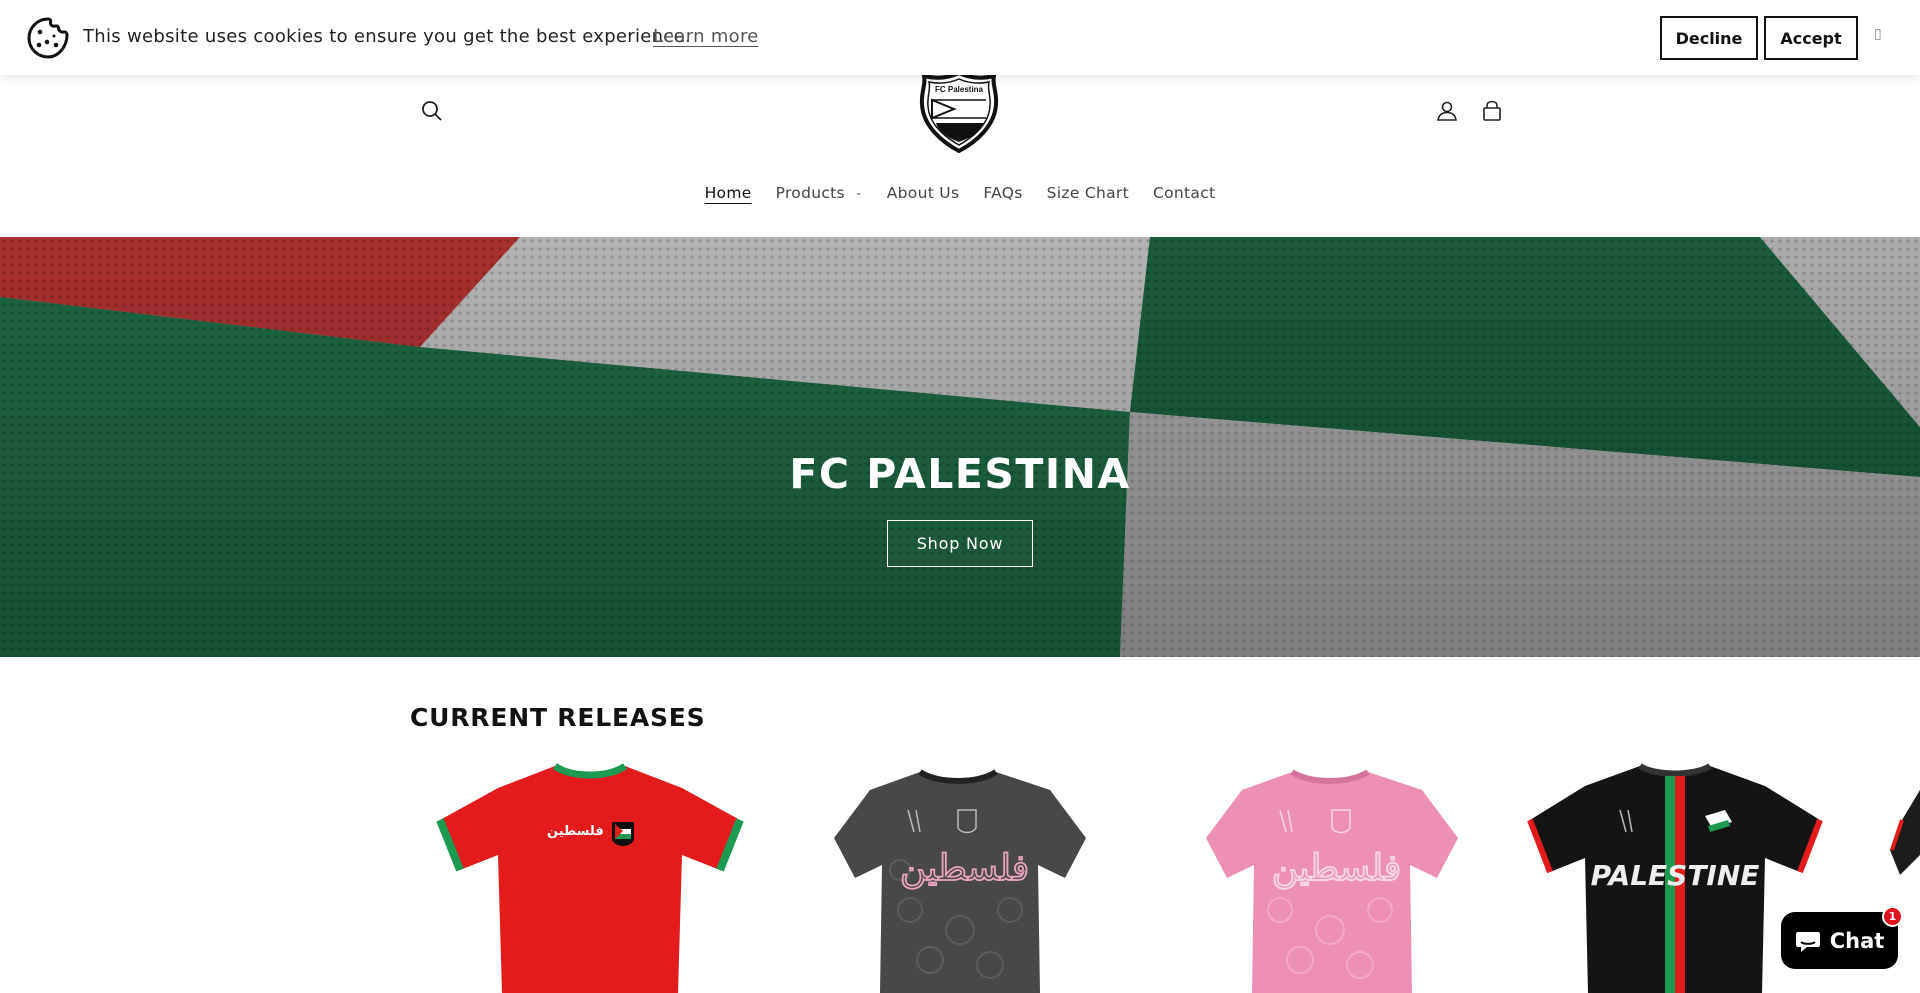  I want to click on nav-contact-label: Contact, so click(1184, 193).